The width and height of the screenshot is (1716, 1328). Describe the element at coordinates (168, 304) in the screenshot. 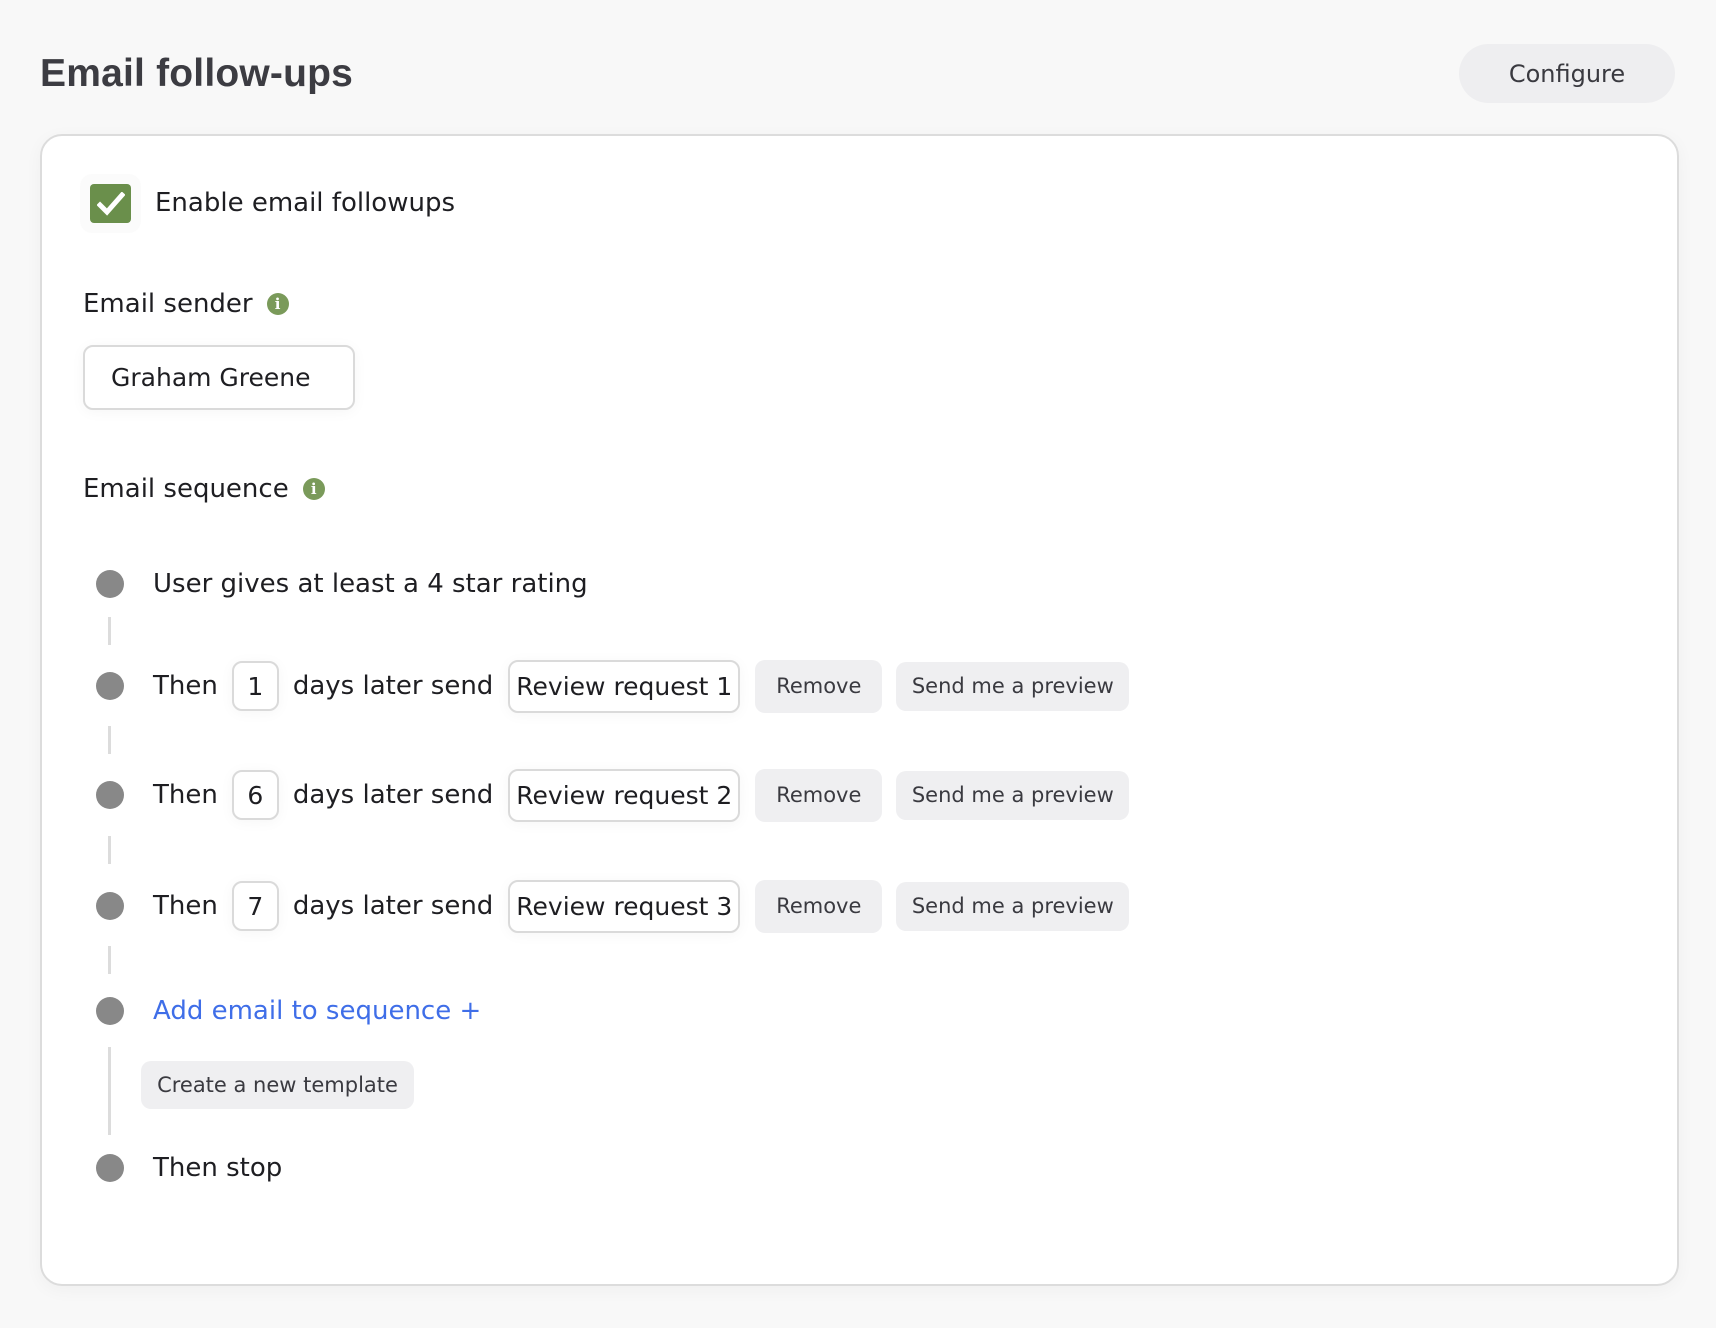

I see `email-sender-label-text: Email sender` at that location.